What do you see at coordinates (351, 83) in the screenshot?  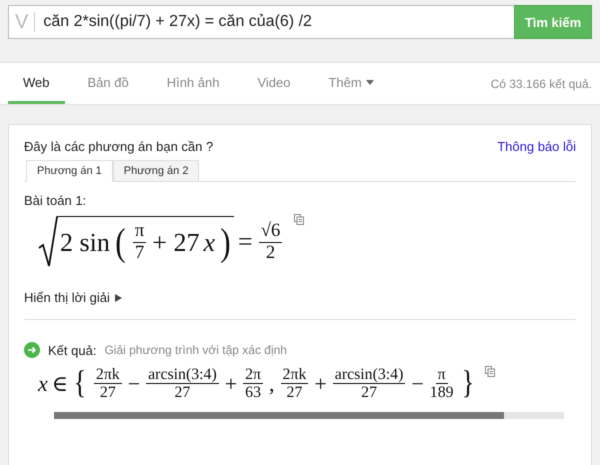 I see `nav-tab: Thêm` at bounding box center [351, 83].